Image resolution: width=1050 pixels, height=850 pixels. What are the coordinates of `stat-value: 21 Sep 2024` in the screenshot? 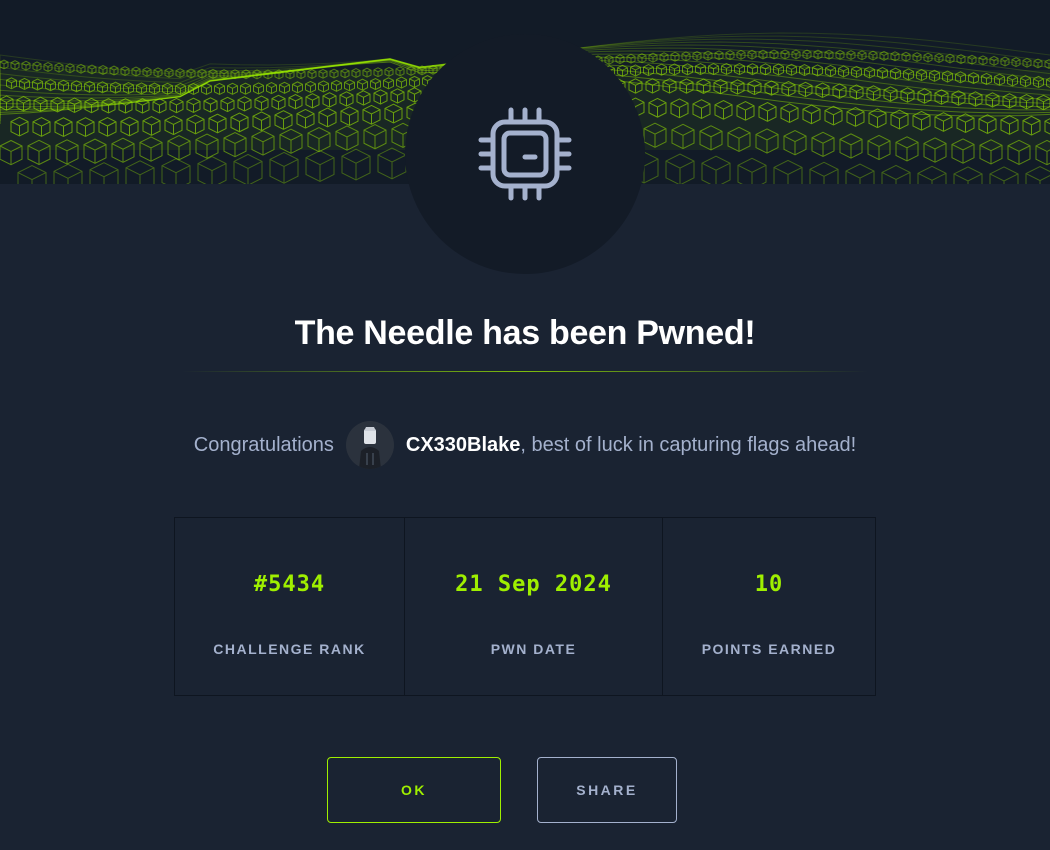 It's located at (533, 584).